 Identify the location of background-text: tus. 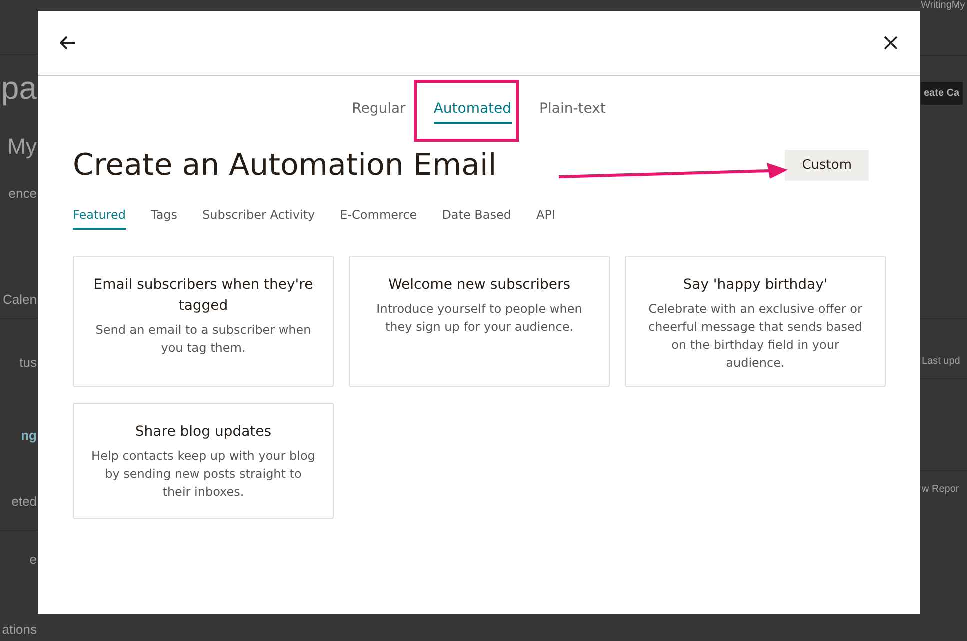
(28, 362).